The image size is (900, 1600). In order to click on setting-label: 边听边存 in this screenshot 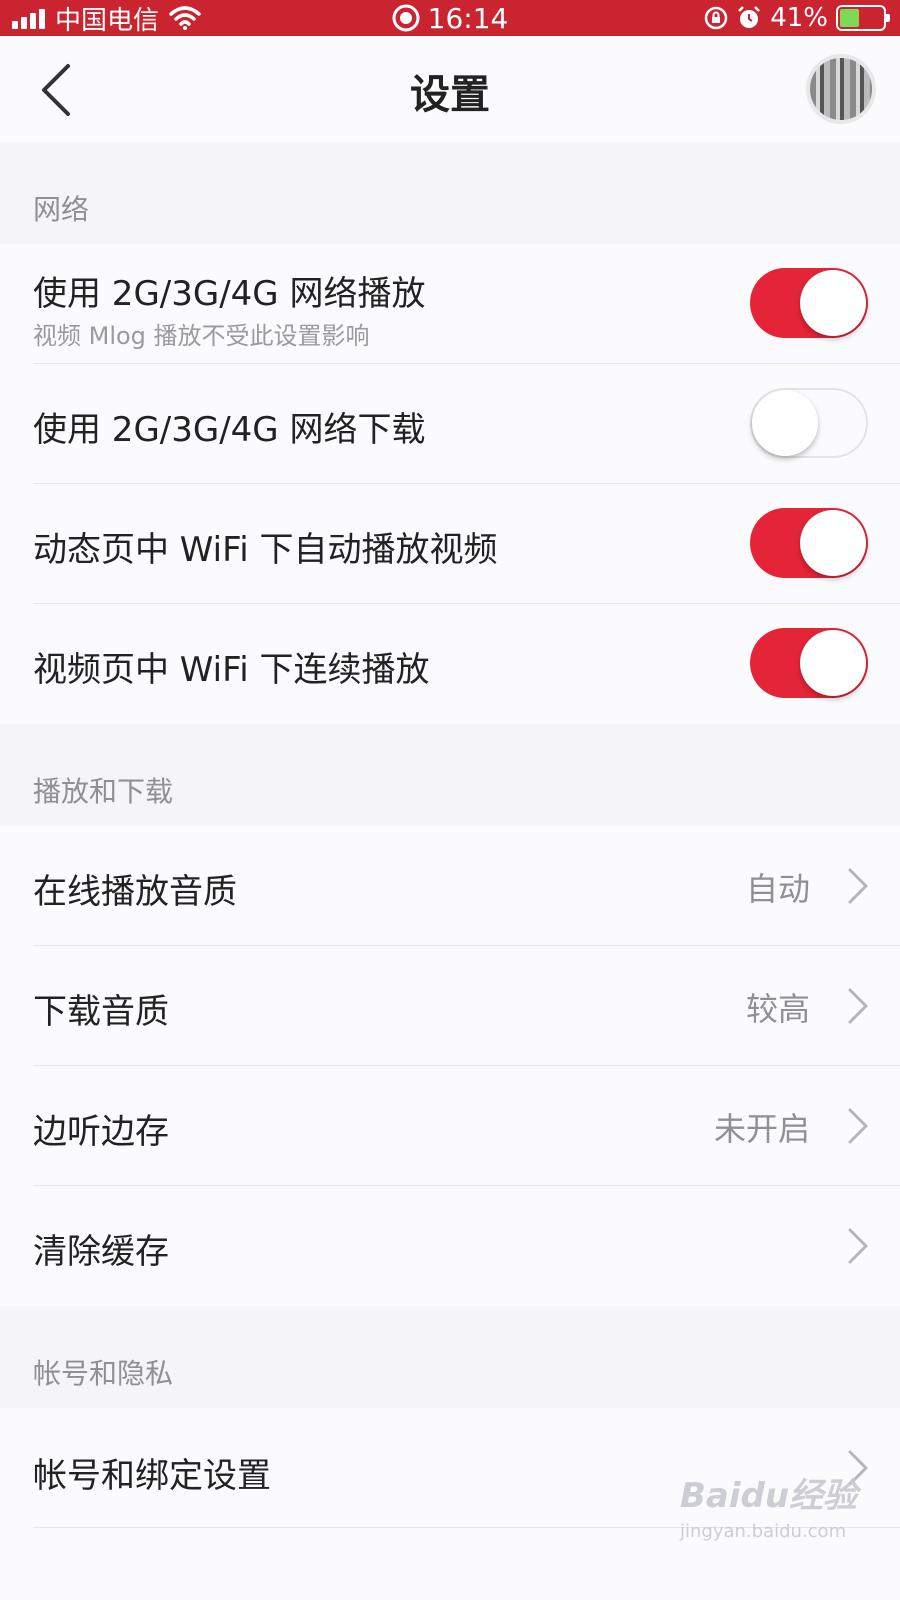, I will do `click(101, 1132)`.